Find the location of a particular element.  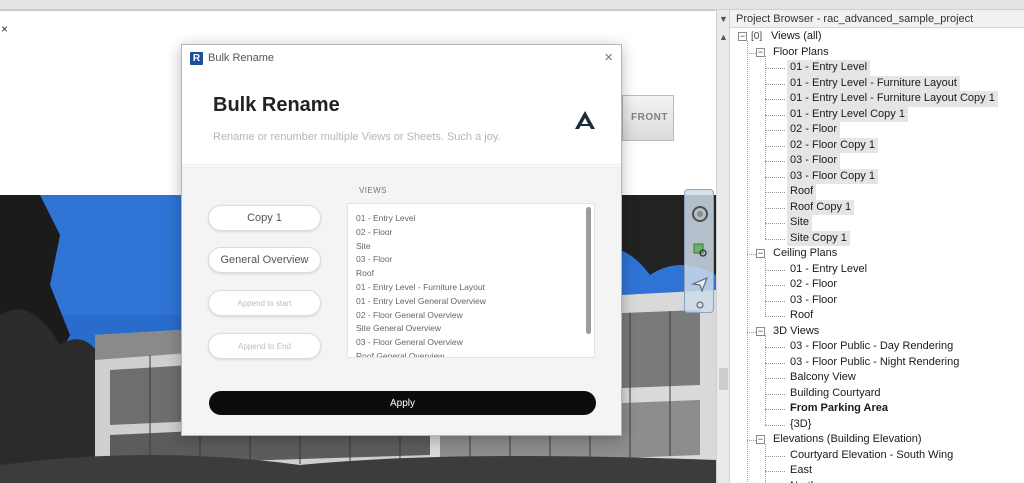

view-list-item: Site General Overview is located at coordinates (398, 328).